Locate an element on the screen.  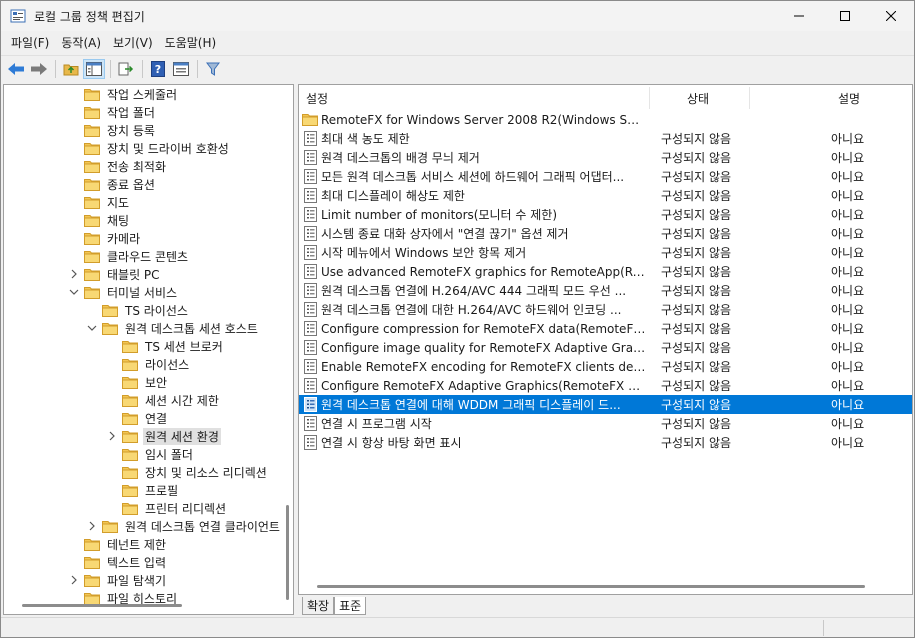
tree-item: 원격 세션 환경 is located at coordinates (163, 436).